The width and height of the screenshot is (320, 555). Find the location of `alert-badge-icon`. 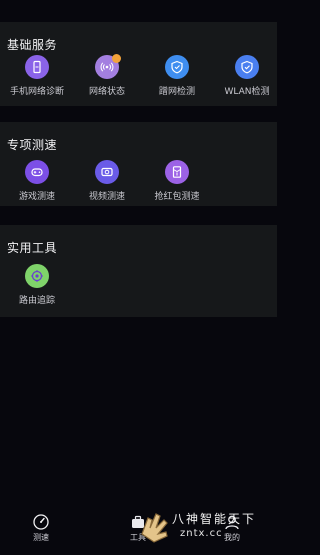

alert-badge-icon is located at coordinates (116, 58).